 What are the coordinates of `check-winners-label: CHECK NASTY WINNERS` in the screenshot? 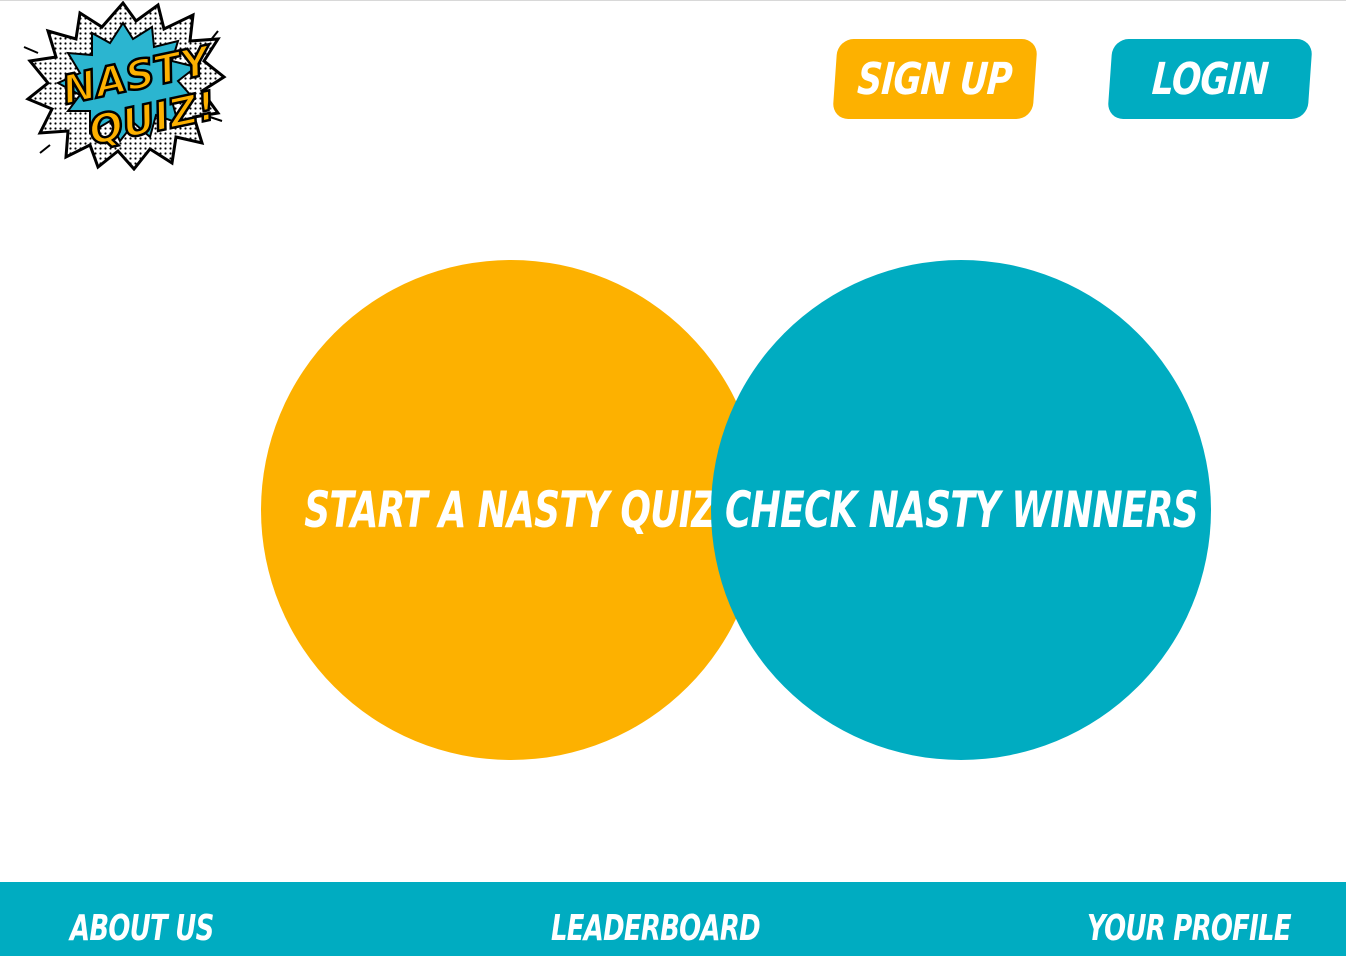 It's located at (961, 510).